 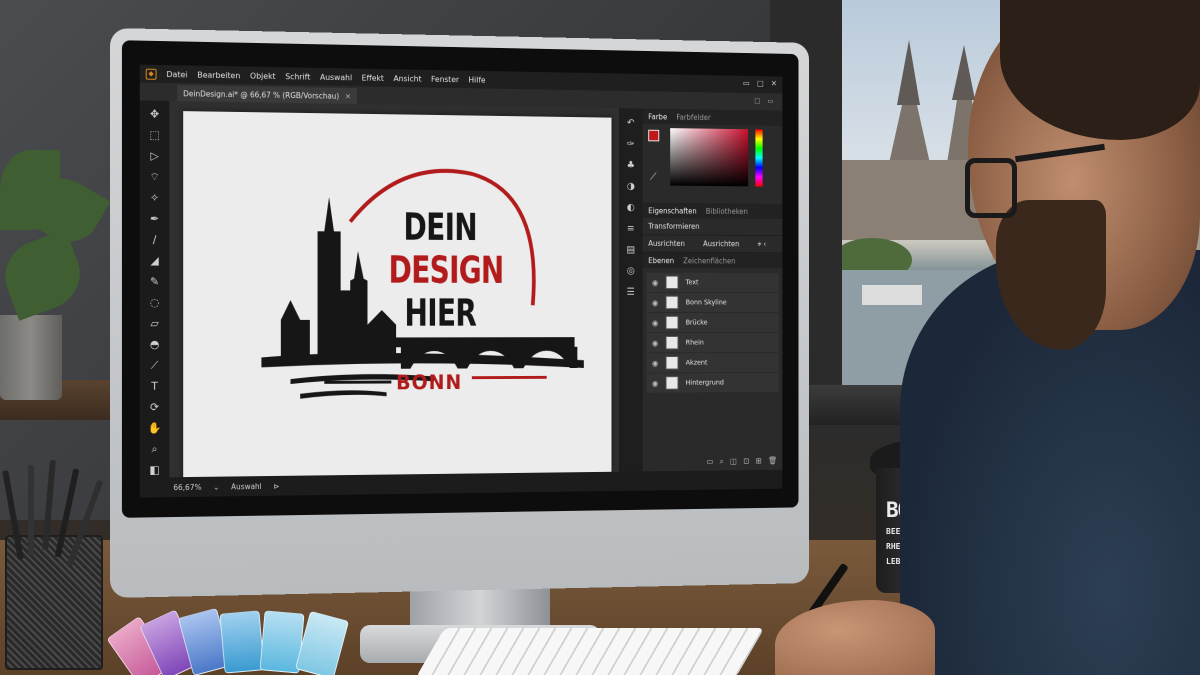 I want to click on arrange-controls: □ ▭, so click(x=763, y=101).